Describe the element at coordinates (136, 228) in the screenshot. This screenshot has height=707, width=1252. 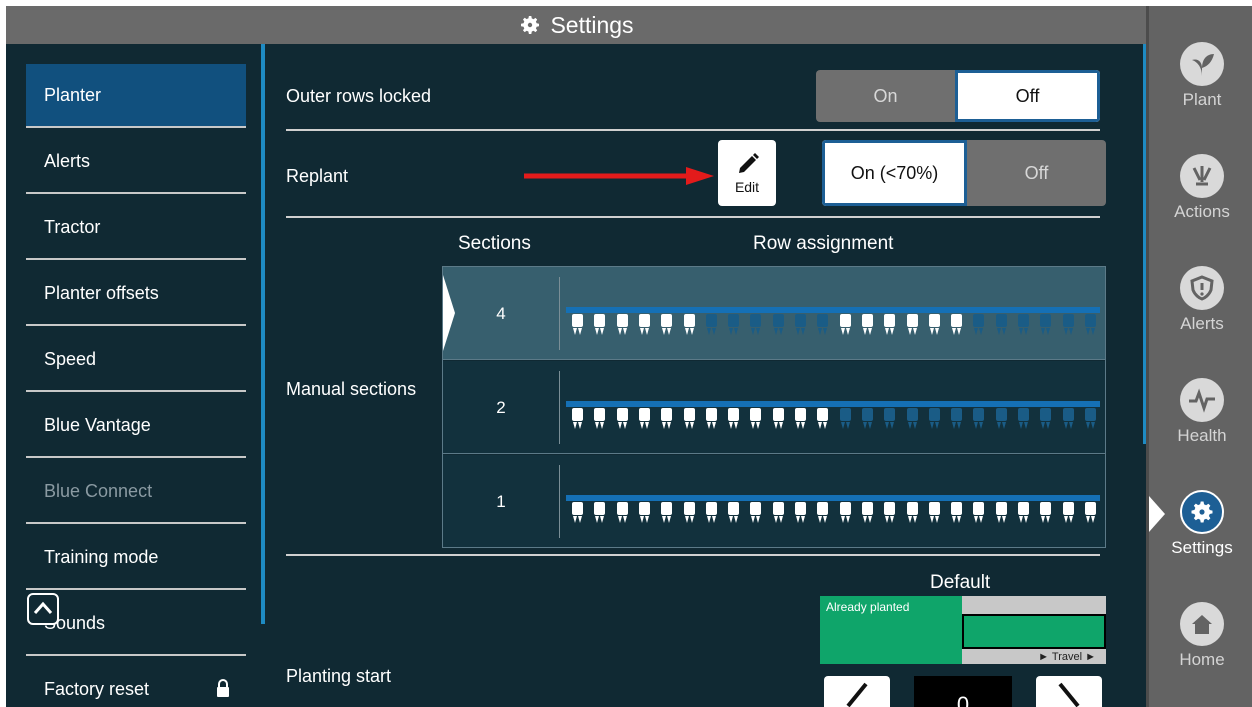
I see `sidebar-item-tractor: Tractor` at that location.